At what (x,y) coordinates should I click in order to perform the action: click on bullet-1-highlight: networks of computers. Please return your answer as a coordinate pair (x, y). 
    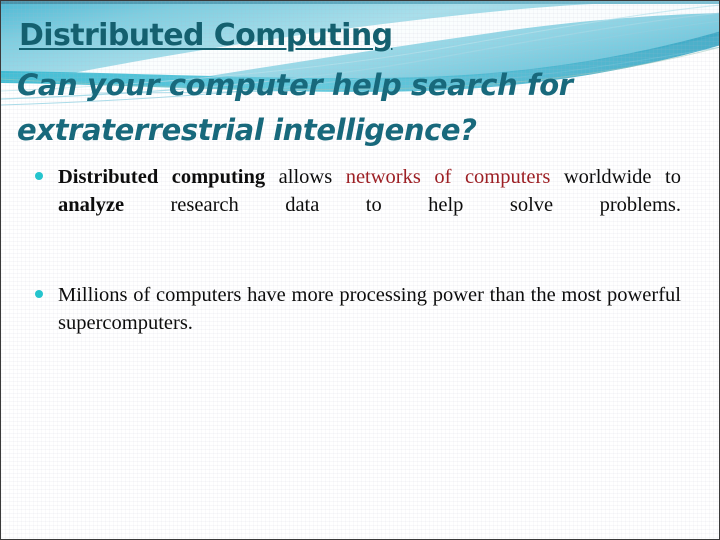
    Looking at the image, I should click on (448, 177).